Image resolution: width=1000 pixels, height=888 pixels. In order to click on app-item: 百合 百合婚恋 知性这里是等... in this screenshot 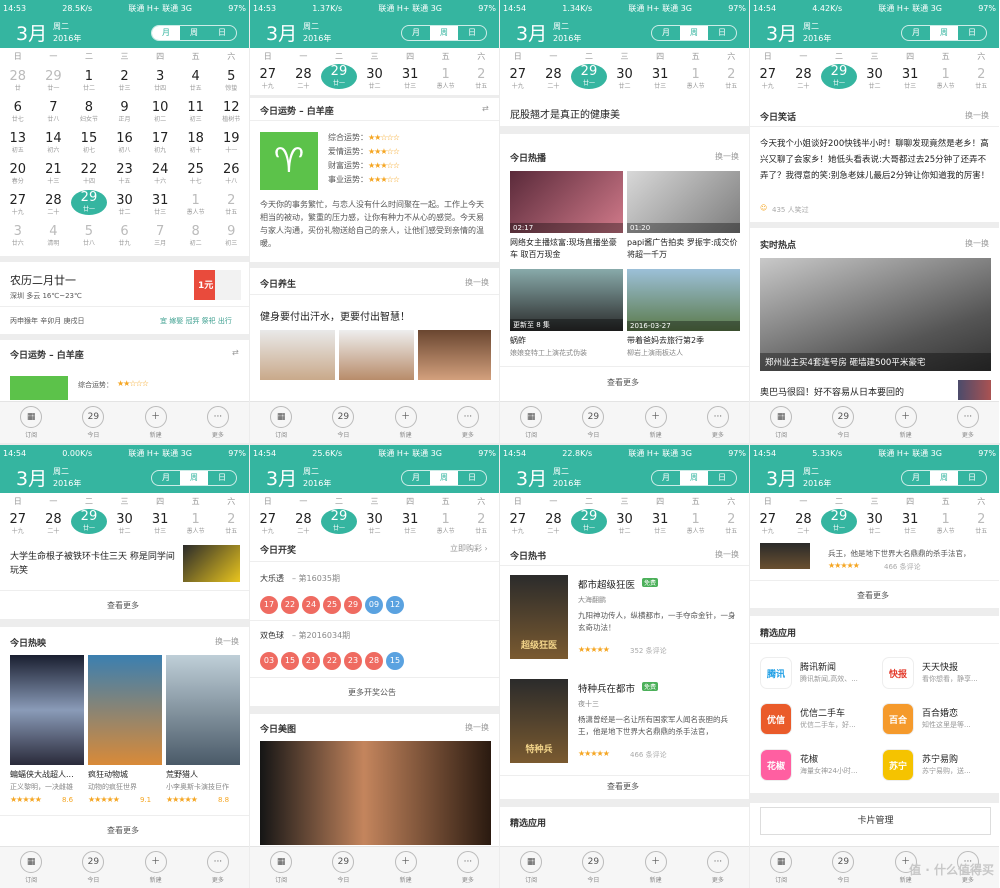, I will do `click(937, 719)`.